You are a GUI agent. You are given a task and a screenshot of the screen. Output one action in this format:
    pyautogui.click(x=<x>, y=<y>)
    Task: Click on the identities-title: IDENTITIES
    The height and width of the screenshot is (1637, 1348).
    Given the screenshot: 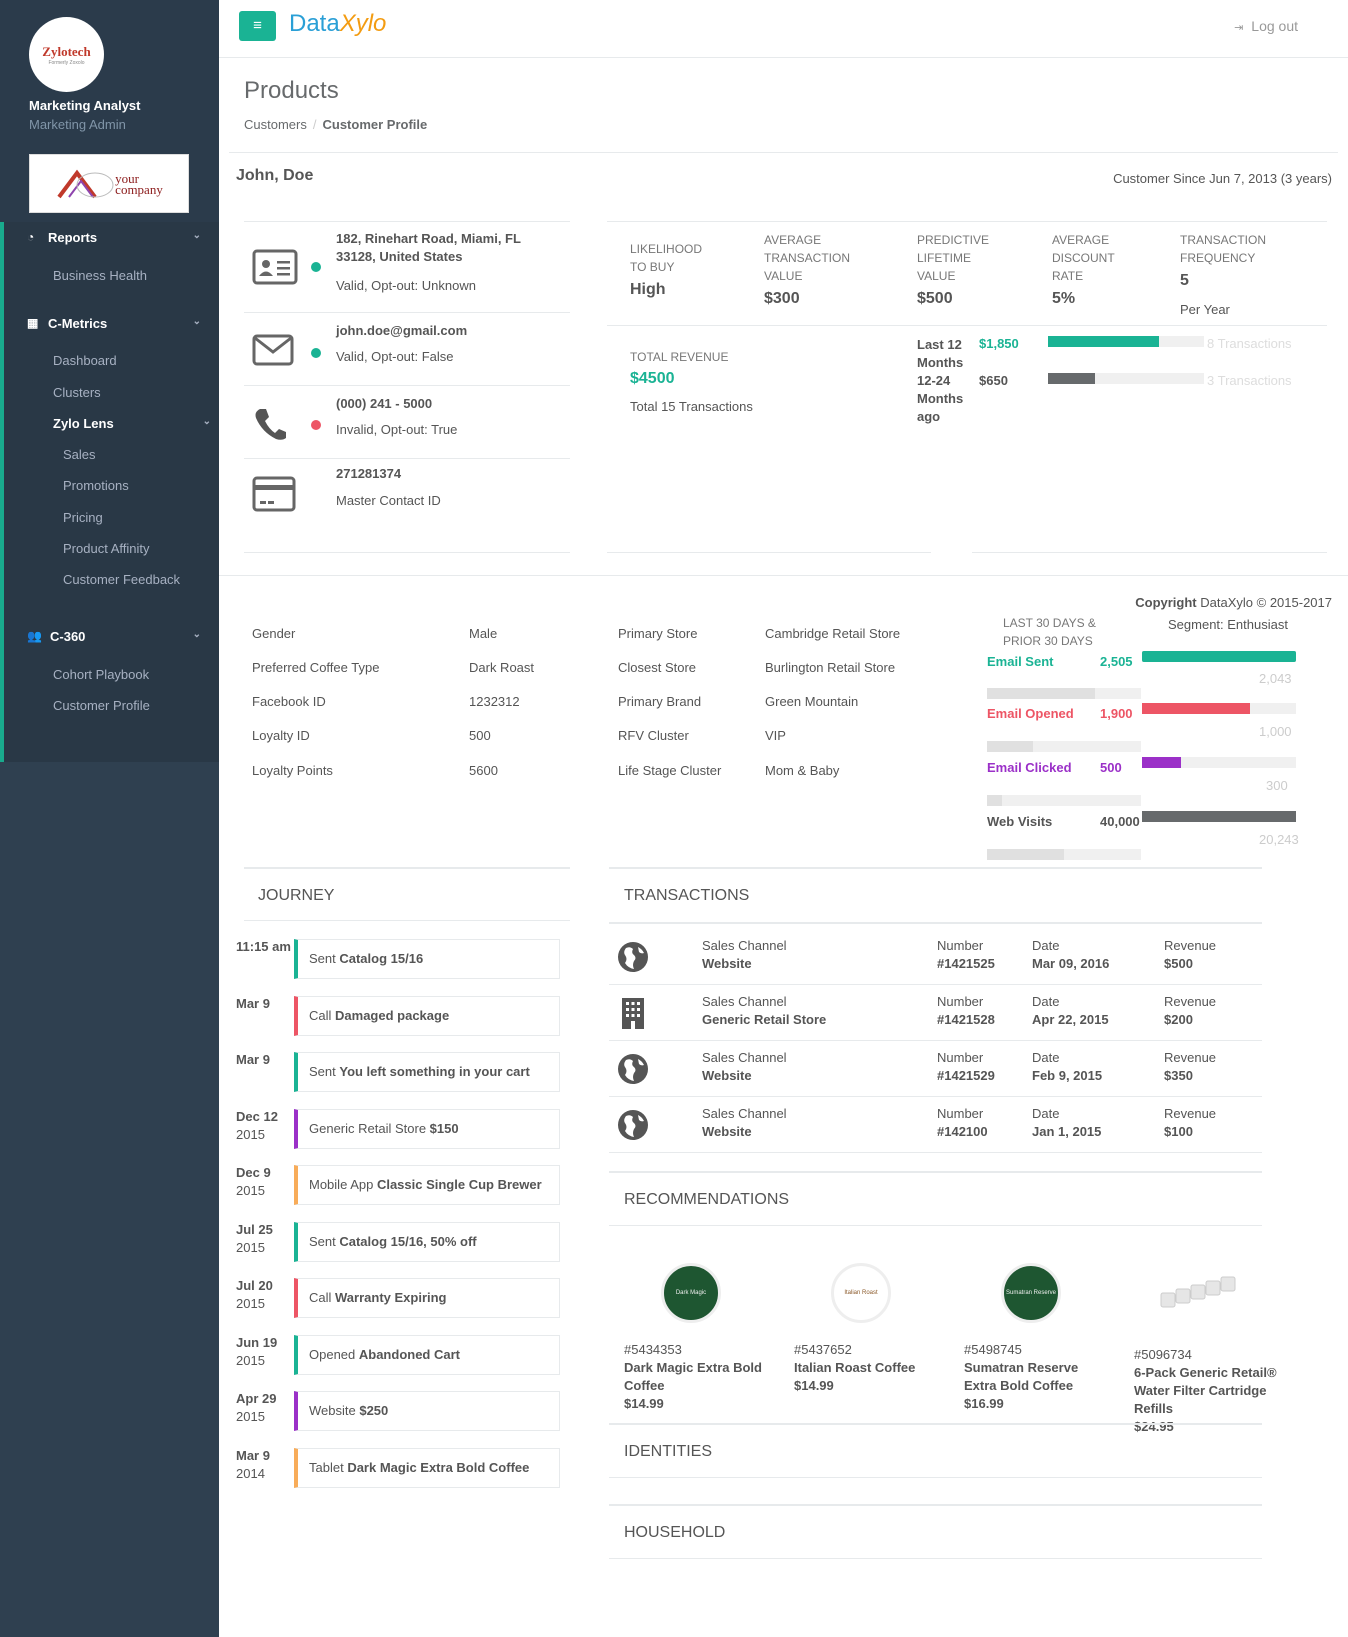 What is the action you would take?
    pyautogui.click(x=668, y=1452)
    